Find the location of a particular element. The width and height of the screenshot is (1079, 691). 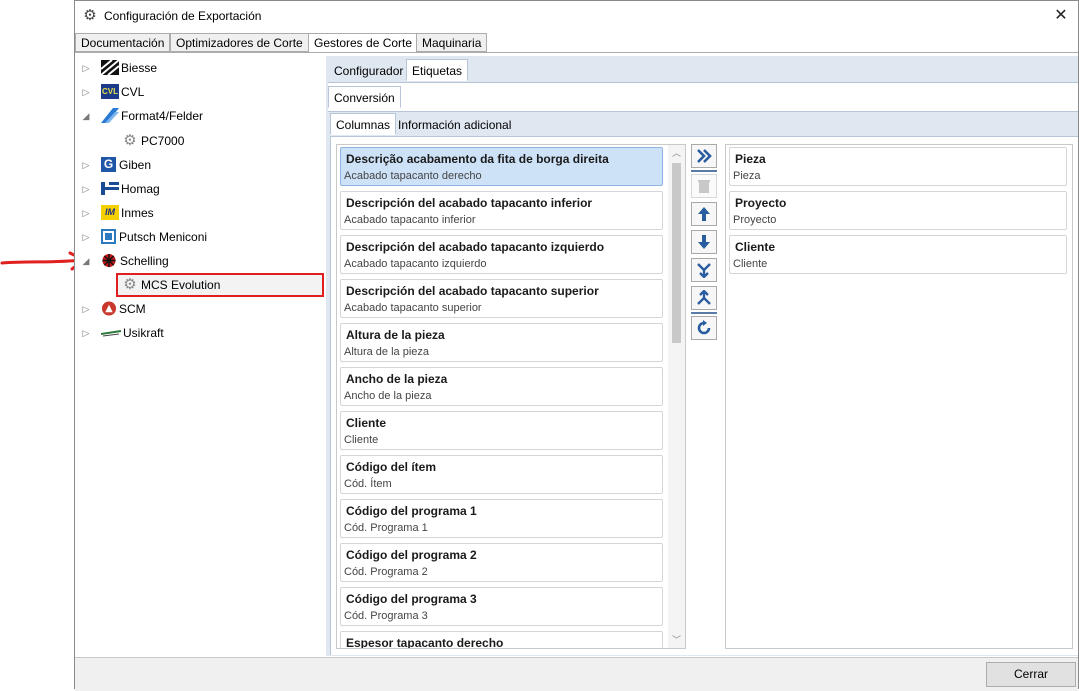

list-item: Proyecto Proyecto is located at coordinates (898, 210).